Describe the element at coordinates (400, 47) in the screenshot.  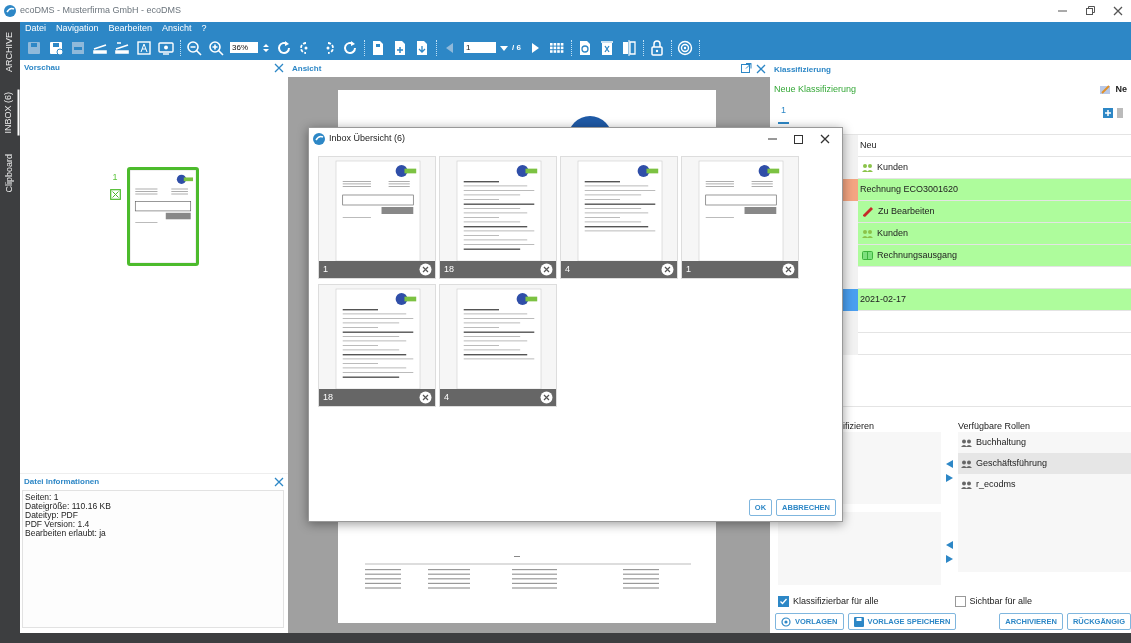
I see `add-document-icon` at that location.